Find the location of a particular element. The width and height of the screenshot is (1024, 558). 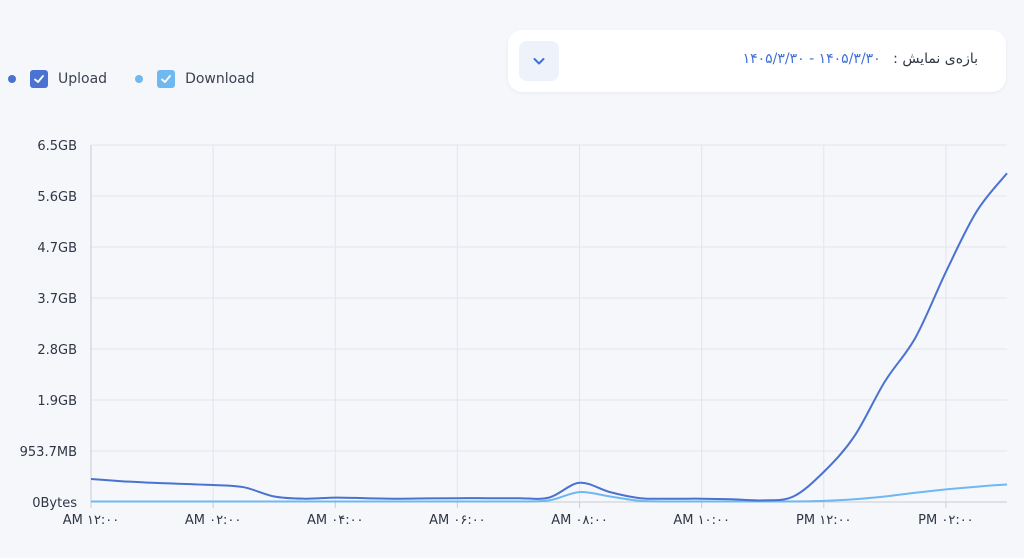

x-tick-label: PM ۱۲:۰۰ is located at coordinates (824, 520).